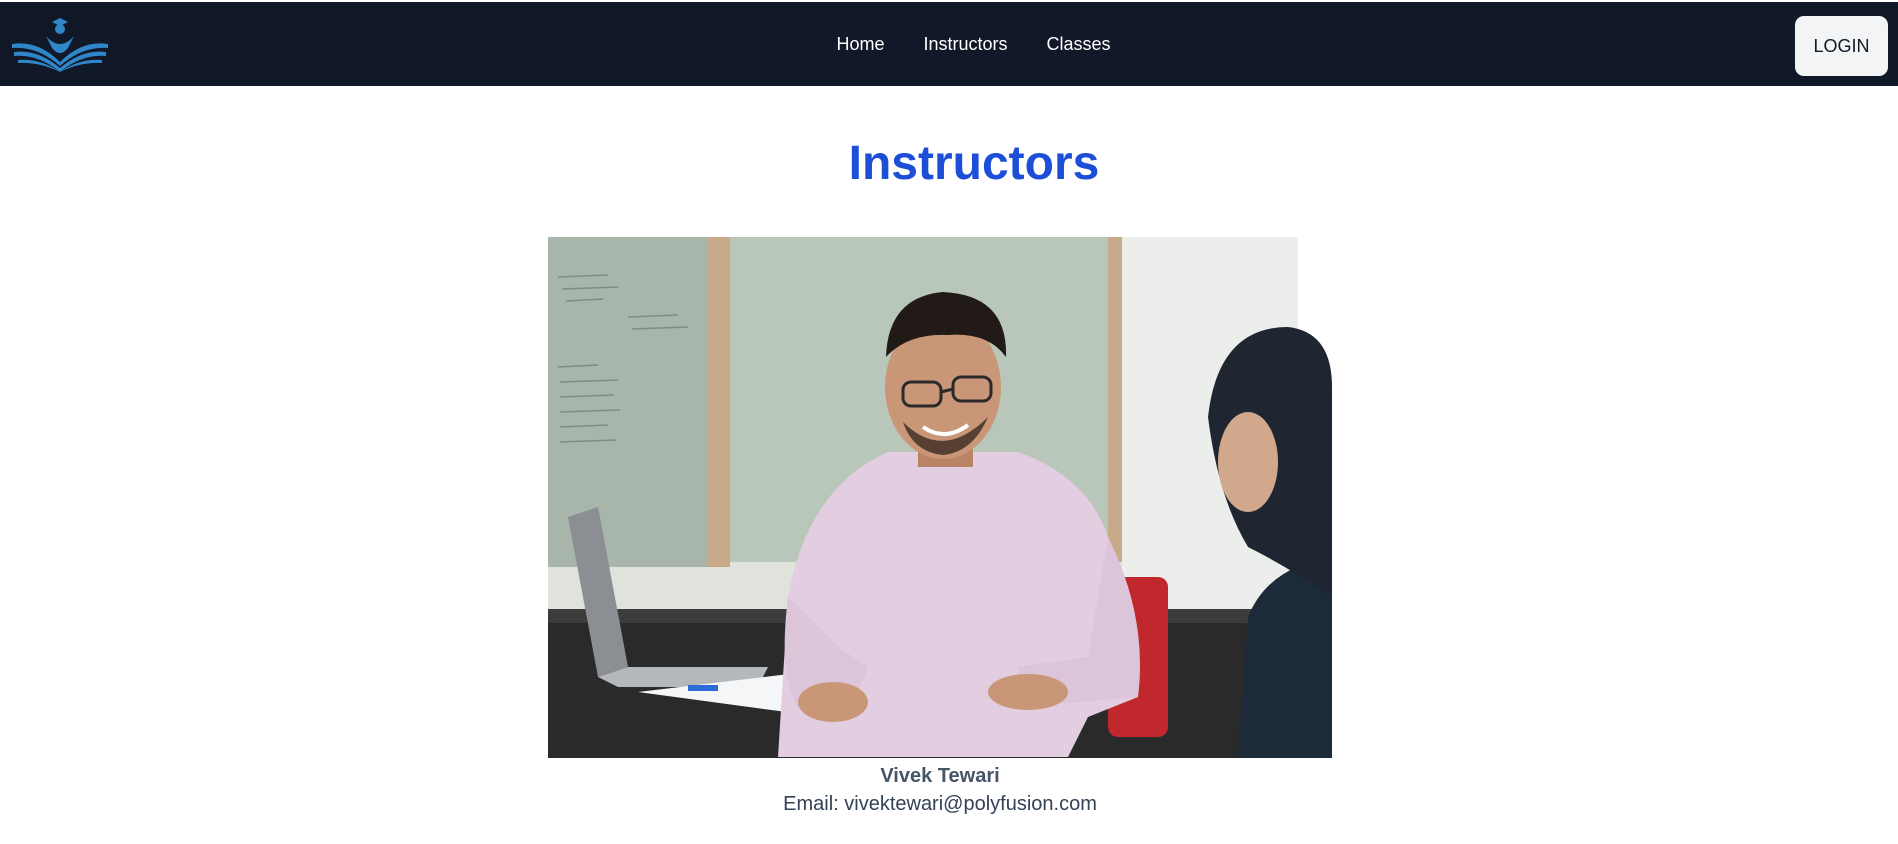 The image size is (1898, 844). I want to click on main-nav: Home Instructors Classes, so click(949, 44).